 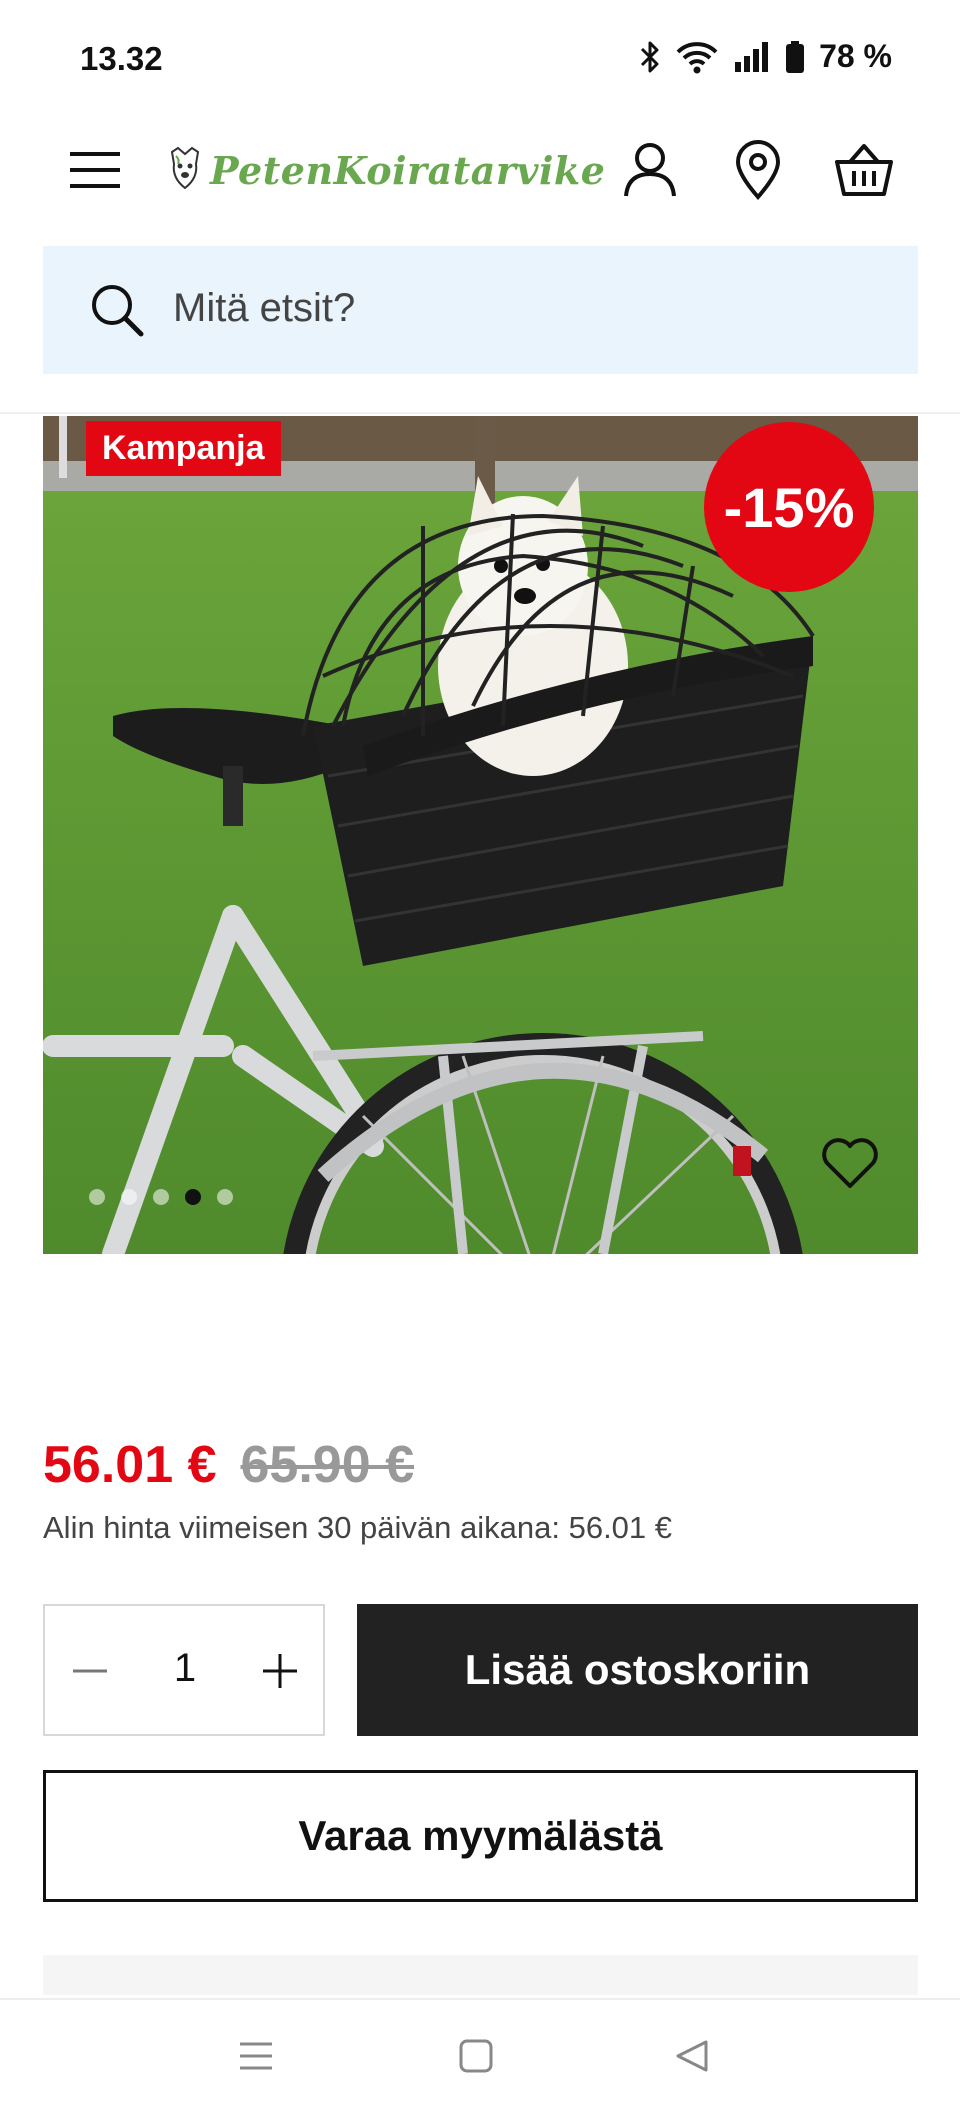 What do you see at coordinates (795, 57) in the screenshot?
I see `battery-icon` at bounding box center [795, 57].